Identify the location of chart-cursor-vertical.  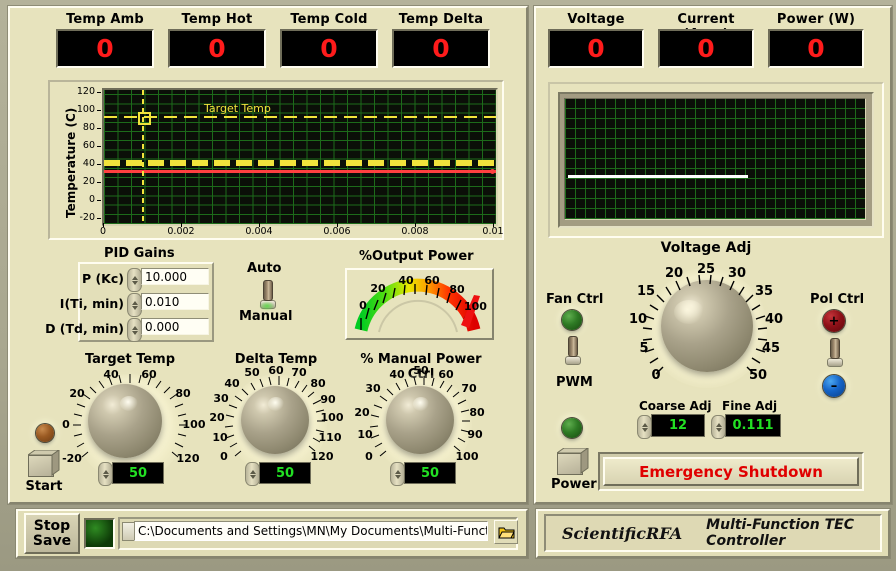
(143, 157).